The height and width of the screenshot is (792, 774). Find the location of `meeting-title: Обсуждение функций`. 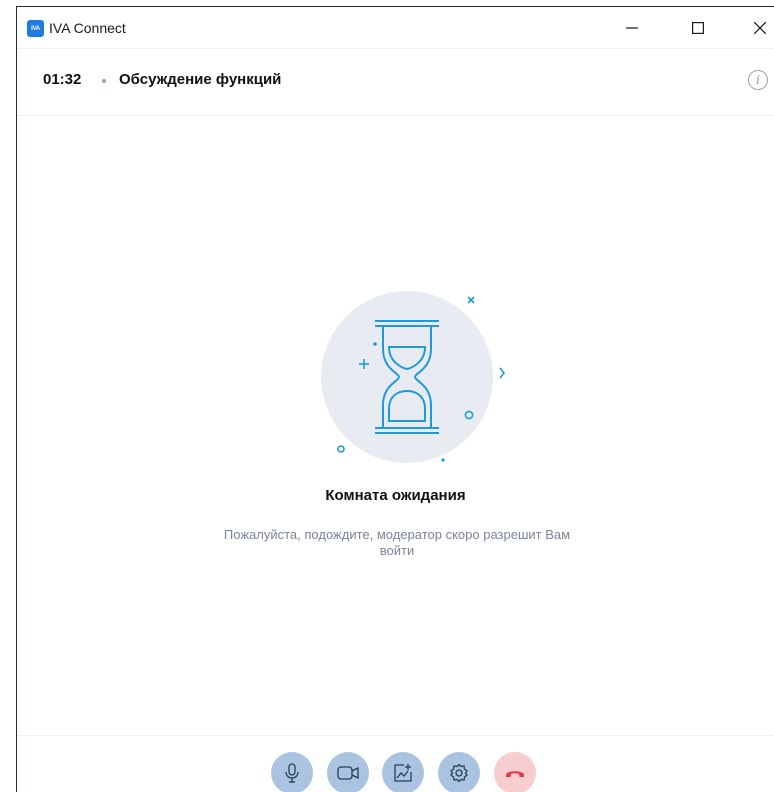

meeting-title: Обсуждение функций is located at coordinates (200, 79).